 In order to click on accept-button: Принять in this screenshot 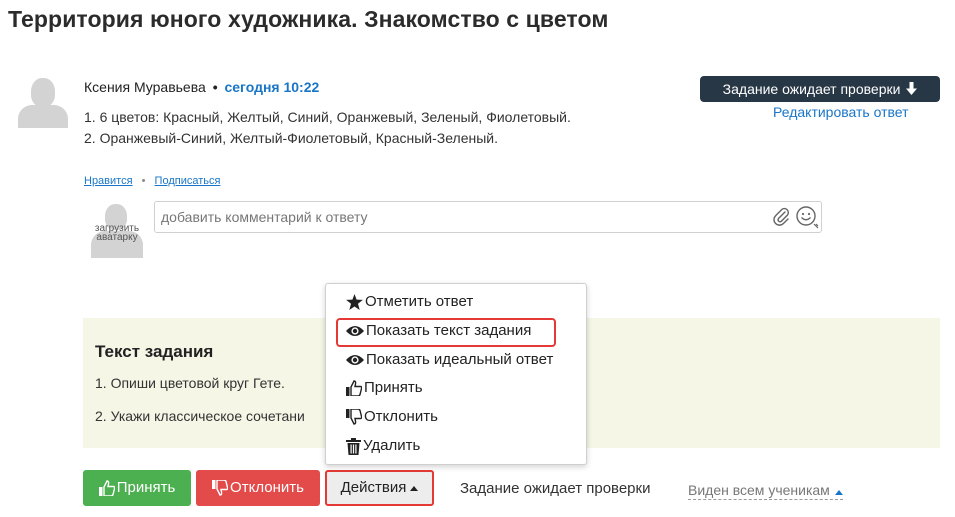, I will do `click(137, 488)`.